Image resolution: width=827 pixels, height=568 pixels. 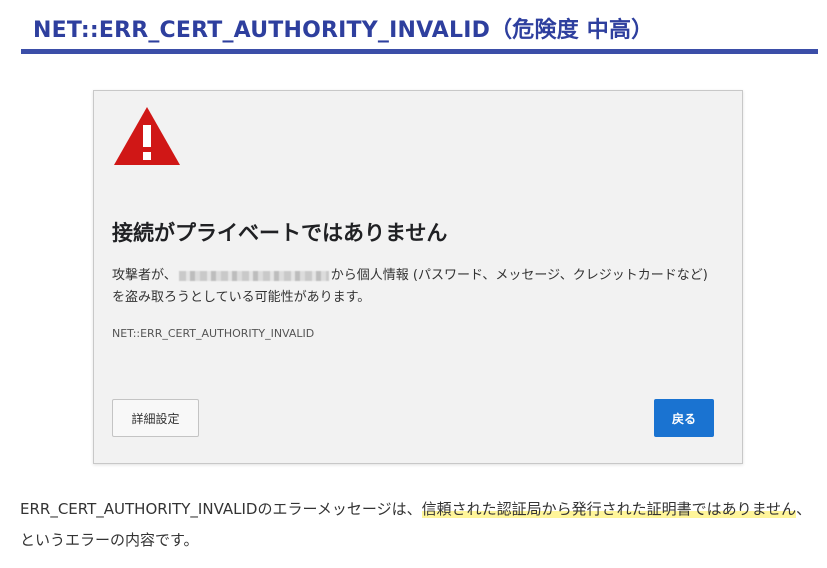 What do you see at coordinates (280, 233) in the screenshot?
I see `error-title: 接続がプライベートではありません` at bounding box center [280, 233].